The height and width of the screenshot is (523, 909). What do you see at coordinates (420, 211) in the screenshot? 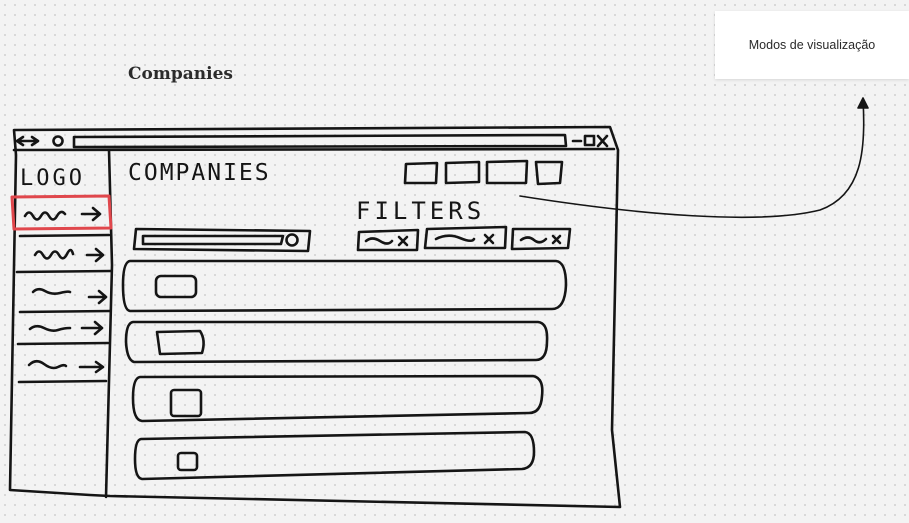
I see `filters-label: FILTERS` at bounding box center [420, 211].